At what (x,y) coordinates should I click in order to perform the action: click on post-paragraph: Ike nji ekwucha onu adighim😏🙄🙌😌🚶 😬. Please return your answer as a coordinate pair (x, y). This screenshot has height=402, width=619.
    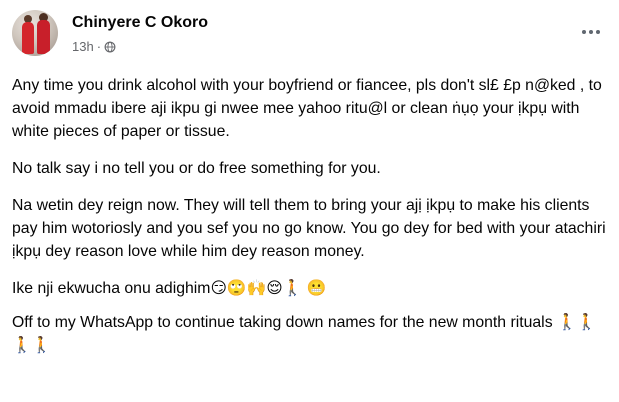
    Looking at the image, I should click on (169, 288).